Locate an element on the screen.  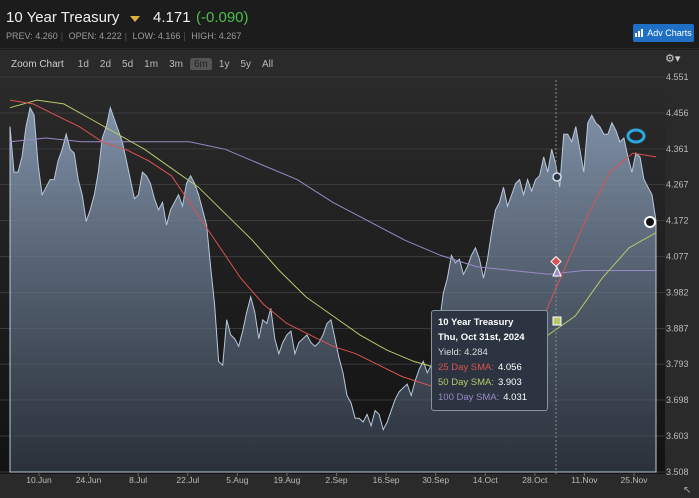
zoom-1y-button: 1y is located at coordinates (224, 64).